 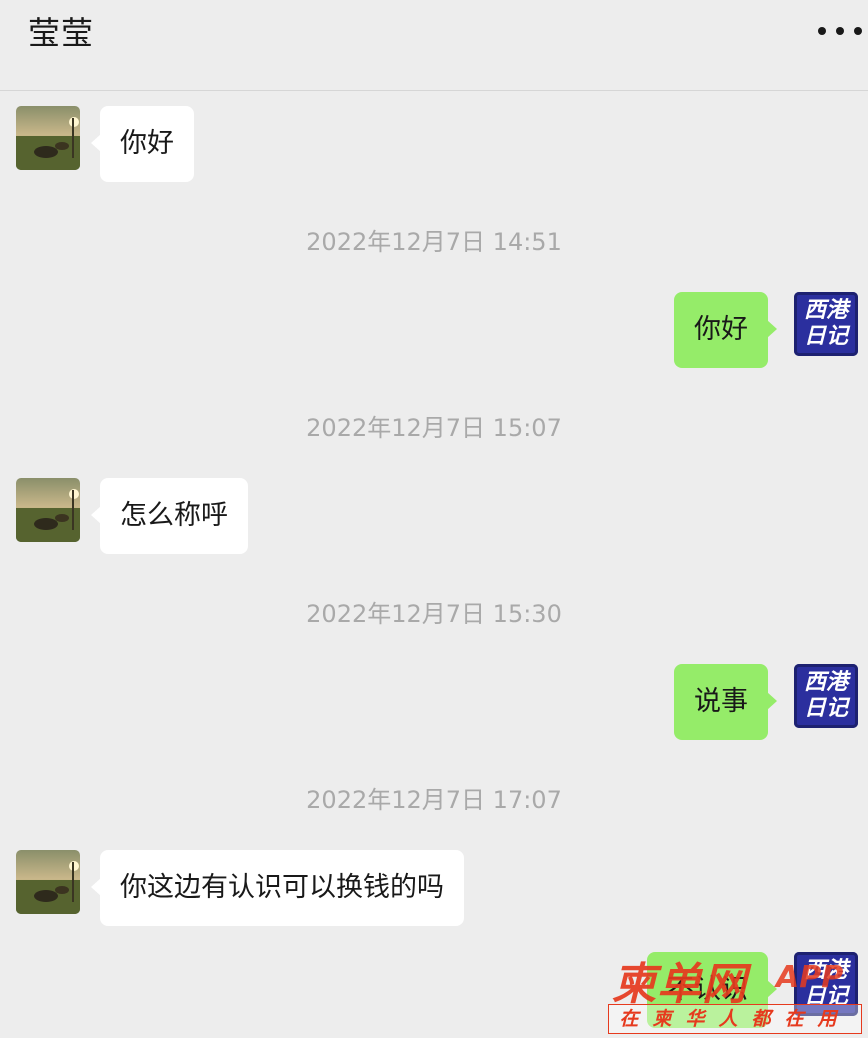 What do you see at coordinates (61, 33) in the screenshot?
I see `chat-title: 莹莹` at bounding box center [61, 33].